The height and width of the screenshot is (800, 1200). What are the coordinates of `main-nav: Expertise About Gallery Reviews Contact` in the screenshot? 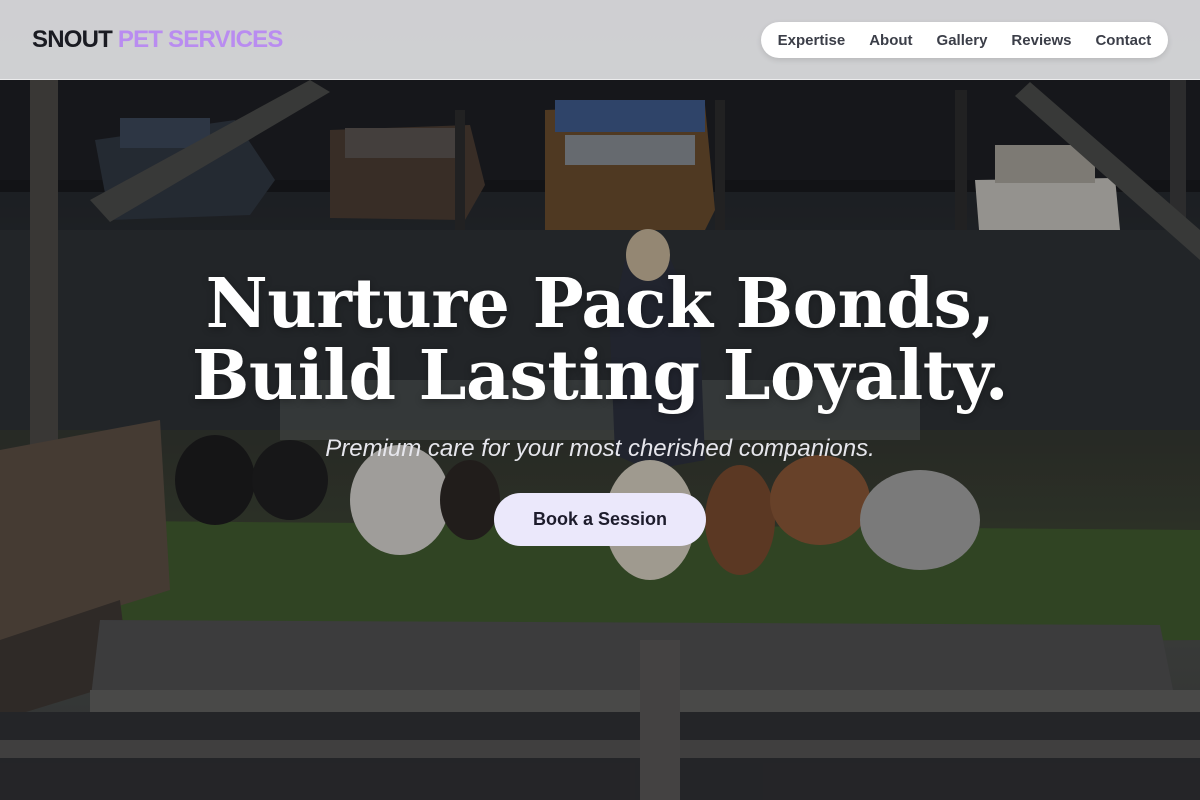 It's located at (964, 40).